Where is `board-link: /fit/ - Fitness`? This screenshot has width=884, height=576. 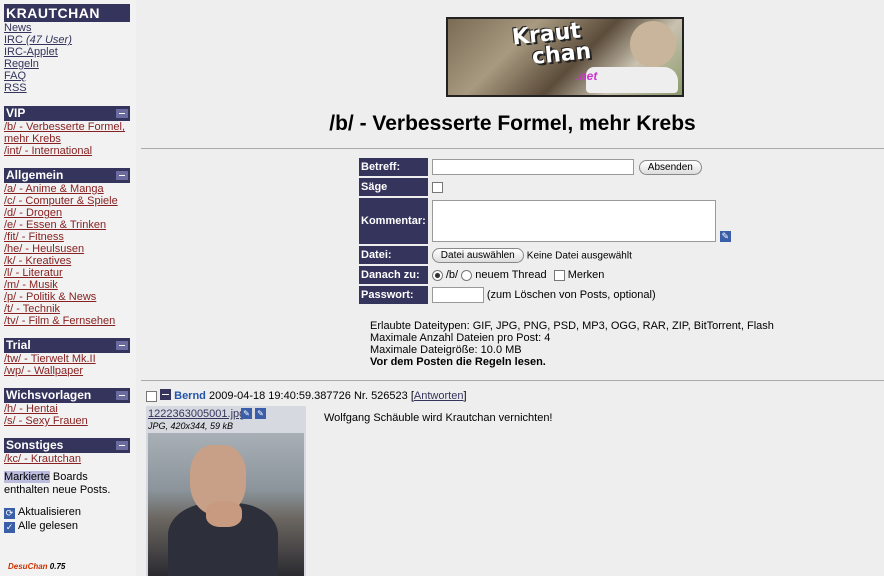
board-link: /fit/ - Fitness is located at coordinates (34, 237).